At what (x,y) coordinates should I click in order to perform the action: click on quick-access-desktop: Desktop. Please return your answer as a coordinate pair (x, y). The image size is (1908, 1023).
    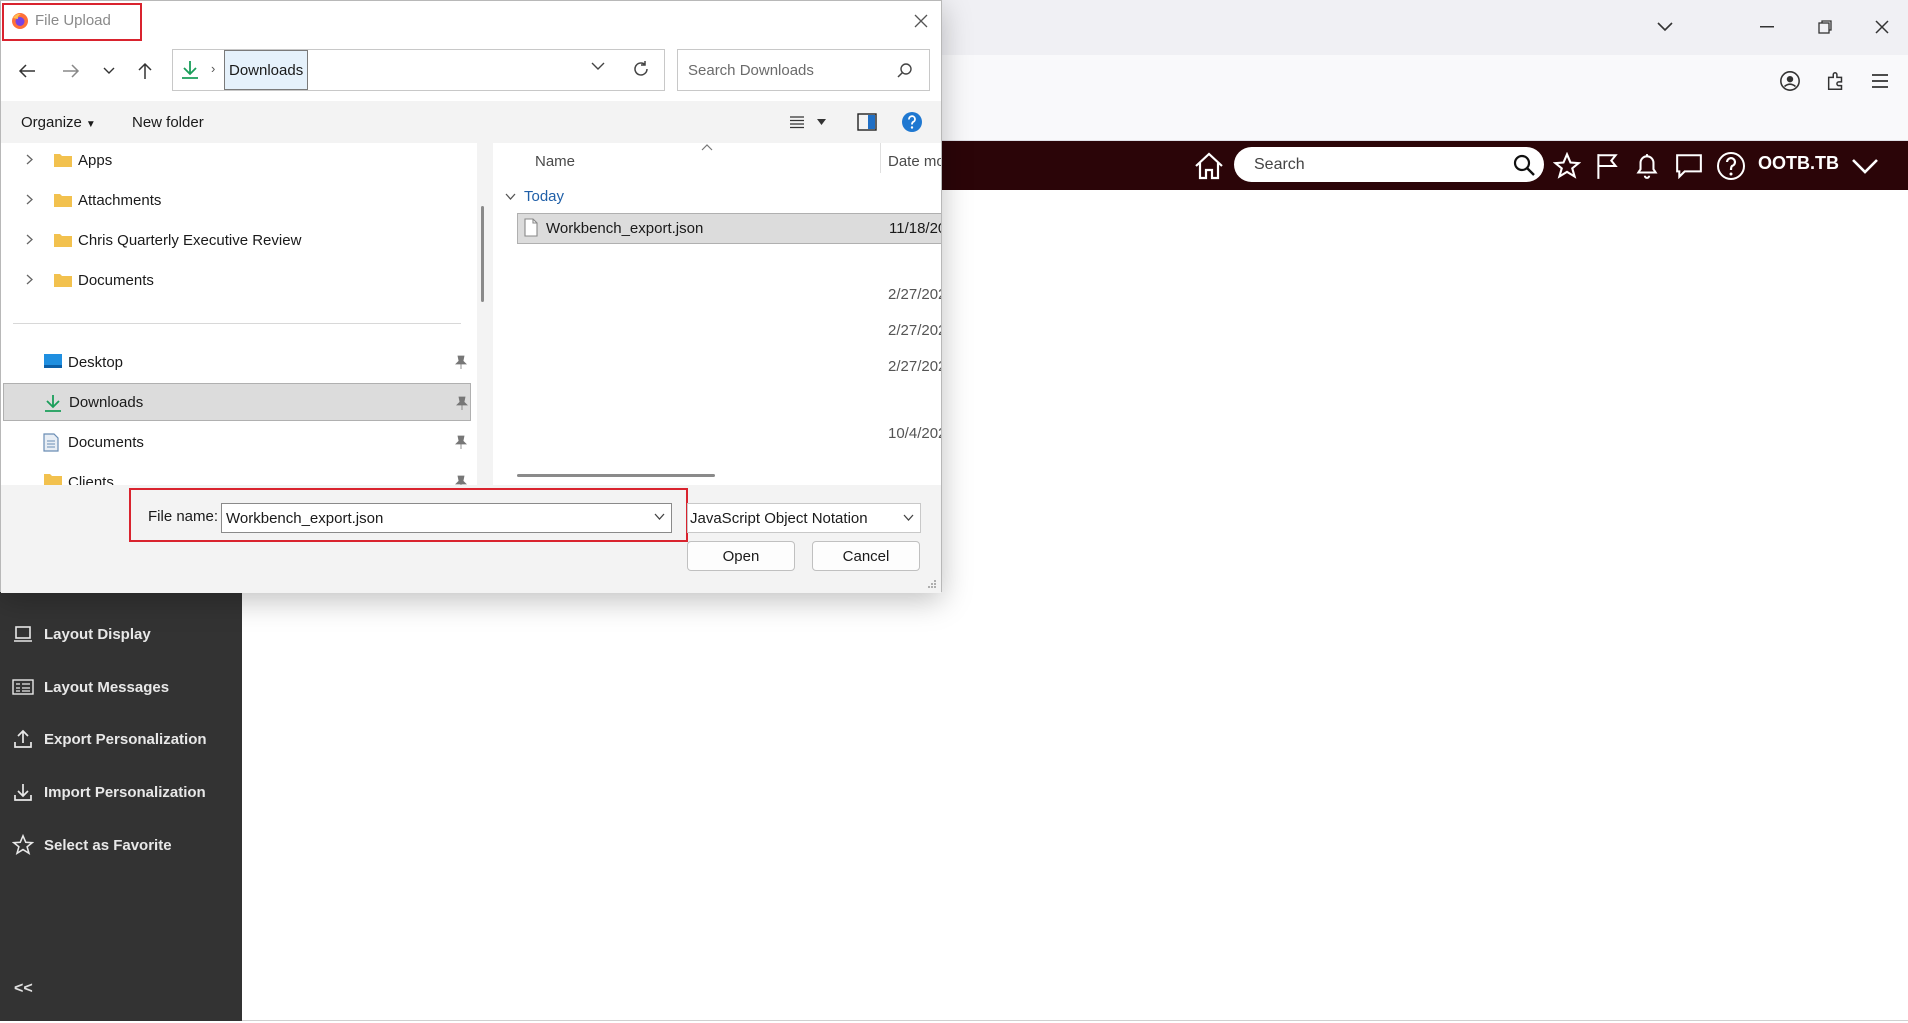
    Looking at the image, I should click on (237, 362).